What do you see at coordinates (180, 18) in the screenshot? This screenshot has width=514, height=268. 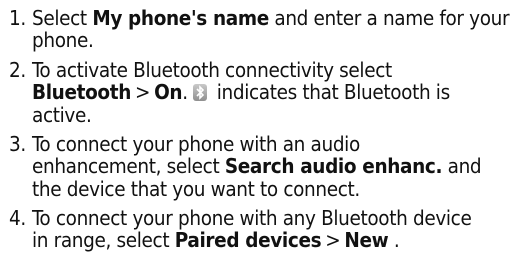 I see `menu-option-my-phones-name: My phone's name` at bounding box center [180, 18].